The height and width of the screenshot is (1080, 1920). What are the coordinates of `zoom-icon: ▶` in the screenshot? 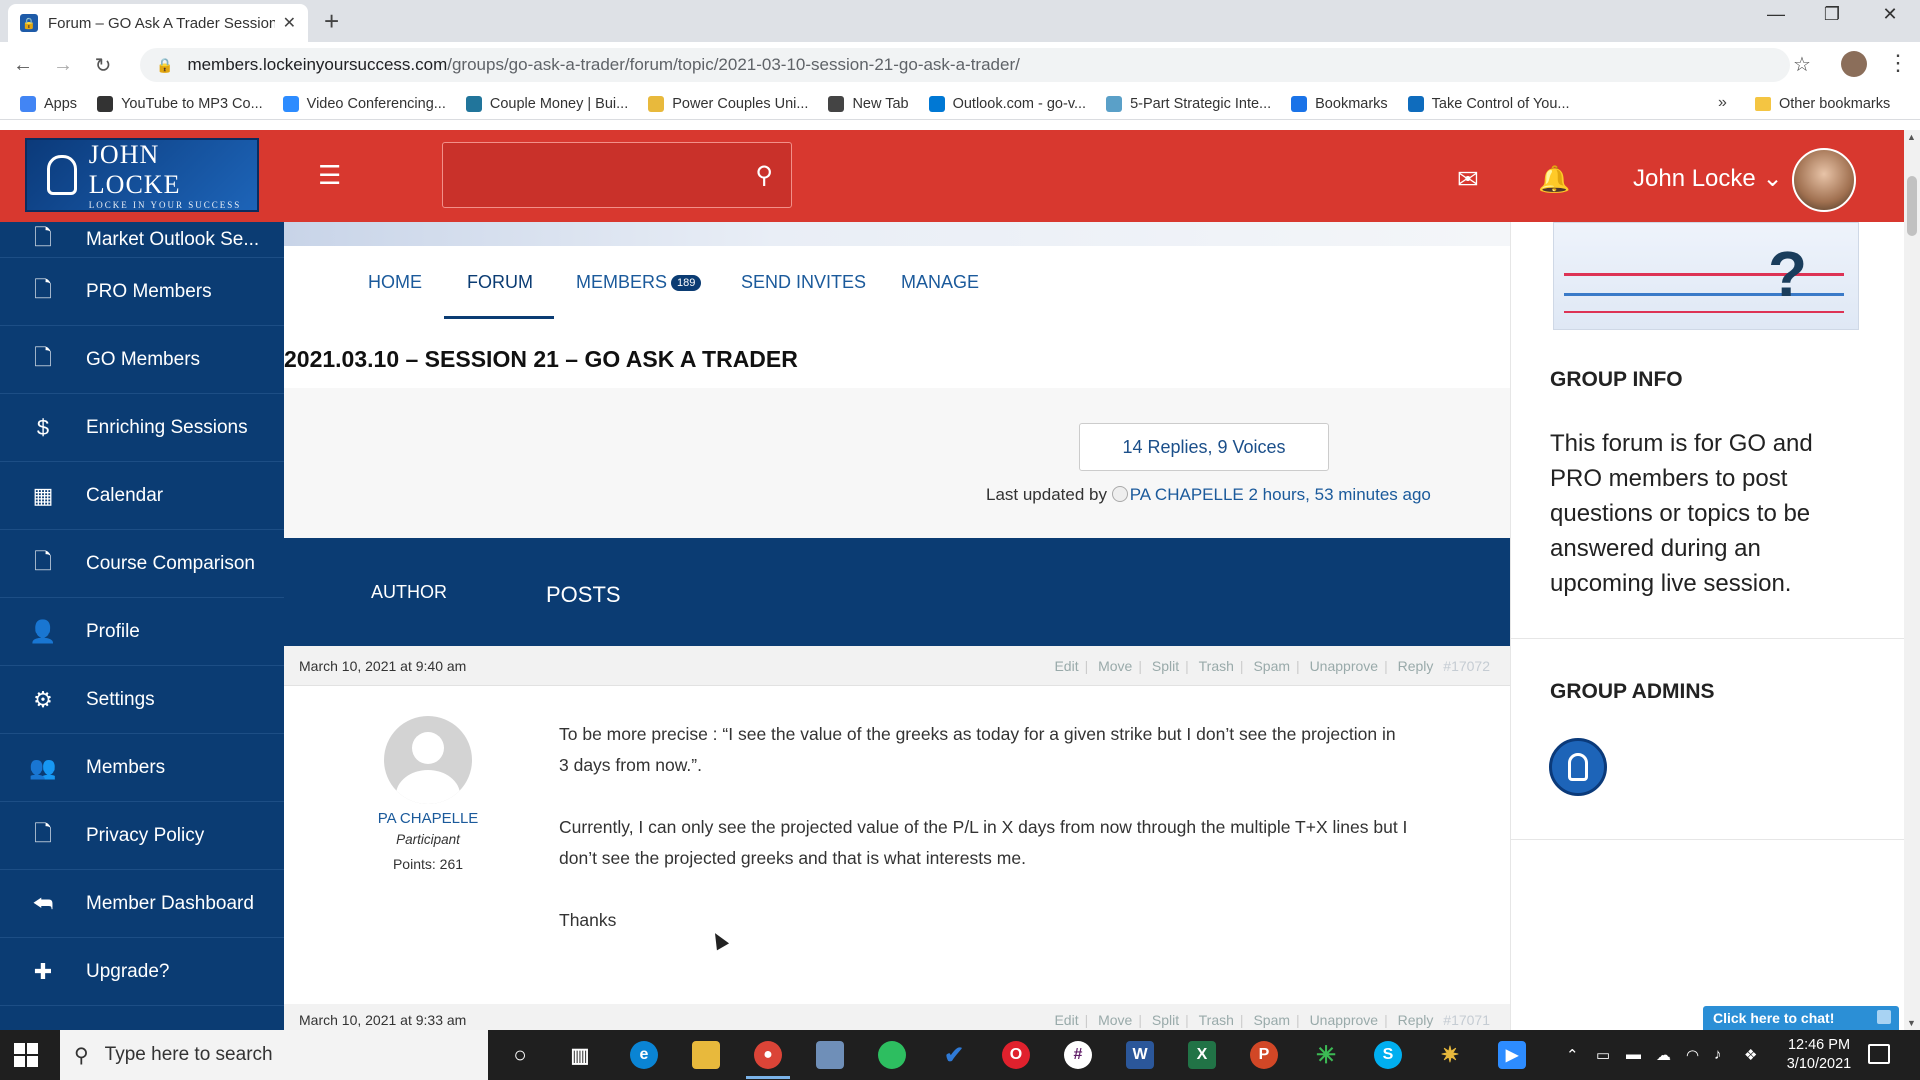 It's located at (1512, 1055).